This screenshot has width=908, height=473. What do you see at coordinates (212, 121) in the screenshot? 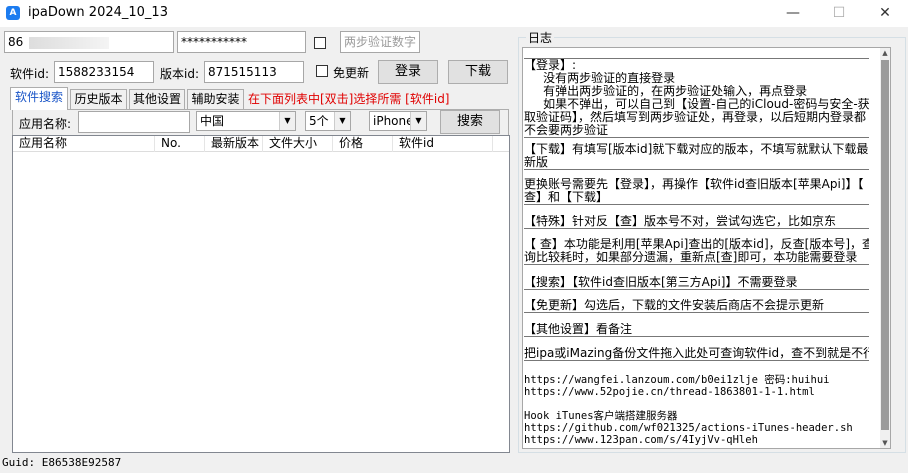
I see `region-value: 中国` at bounding box center [212, 121].